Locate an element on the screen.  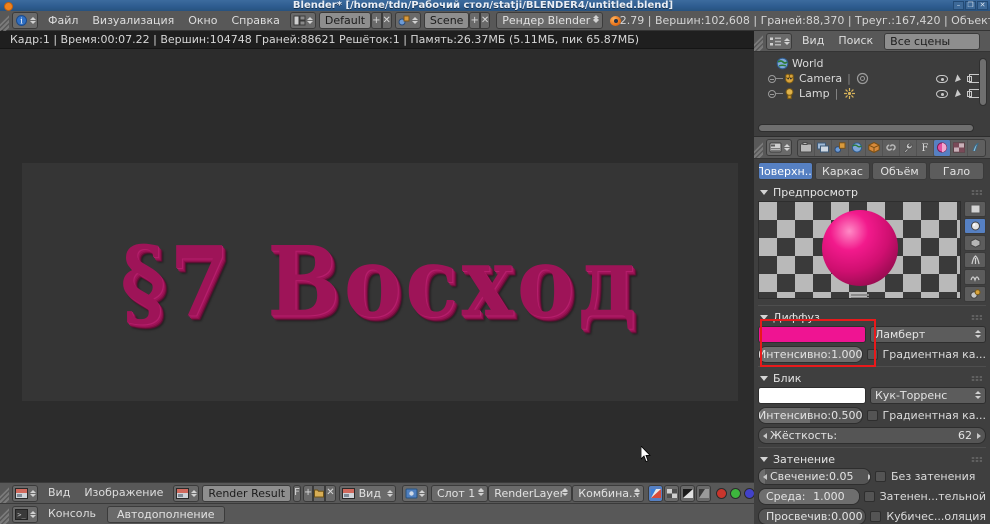
render-engine-dropdown: Рендер Blender is located at coordinates (550, 20).